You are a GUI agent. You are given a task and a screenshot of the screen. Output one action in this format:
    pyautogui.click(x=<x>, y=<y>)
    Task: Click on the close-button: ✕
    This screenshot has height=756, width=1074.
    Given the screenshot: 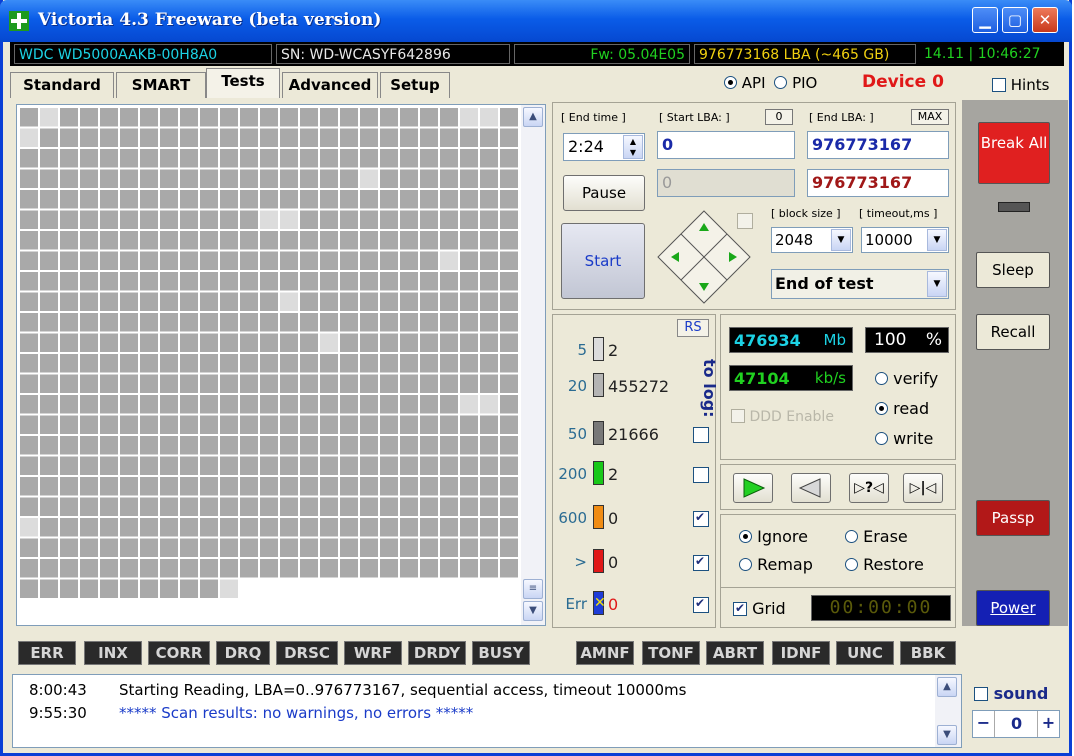 What is the action you would take?
    pyautogui.click(x=1045, y=20)
    